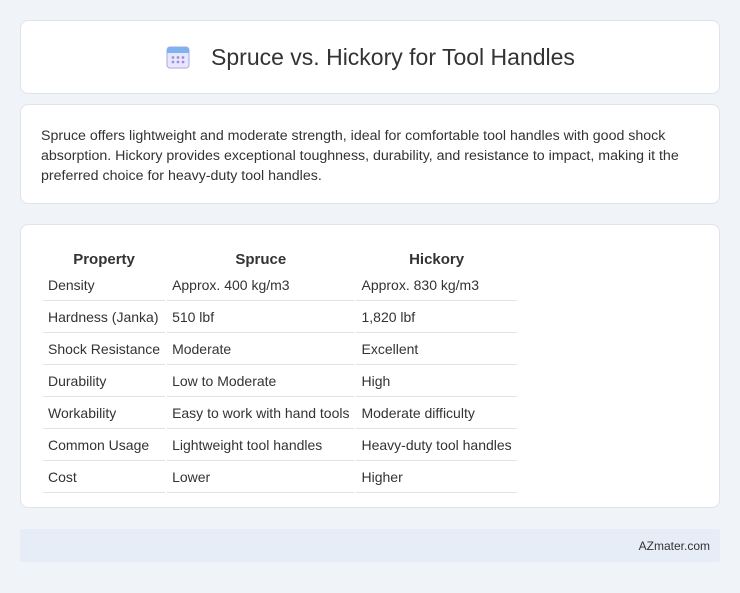 This screenshot has width=740, height=593. I want to click on table-cell: Cost, so click(104, 478).